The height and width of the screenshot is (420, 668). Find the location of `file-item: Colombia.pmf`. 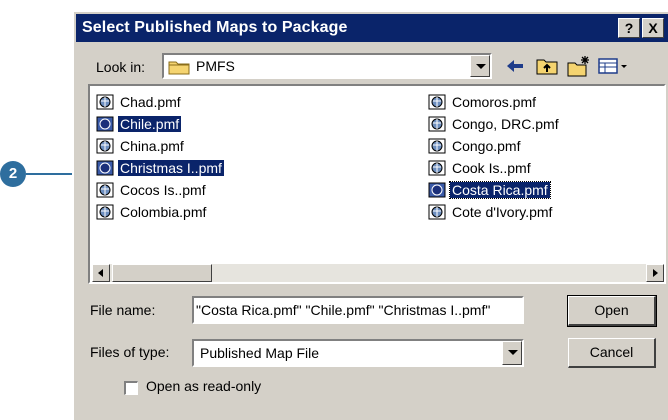

file-item: Colombia.pmf is located at coordinates (151, 212).